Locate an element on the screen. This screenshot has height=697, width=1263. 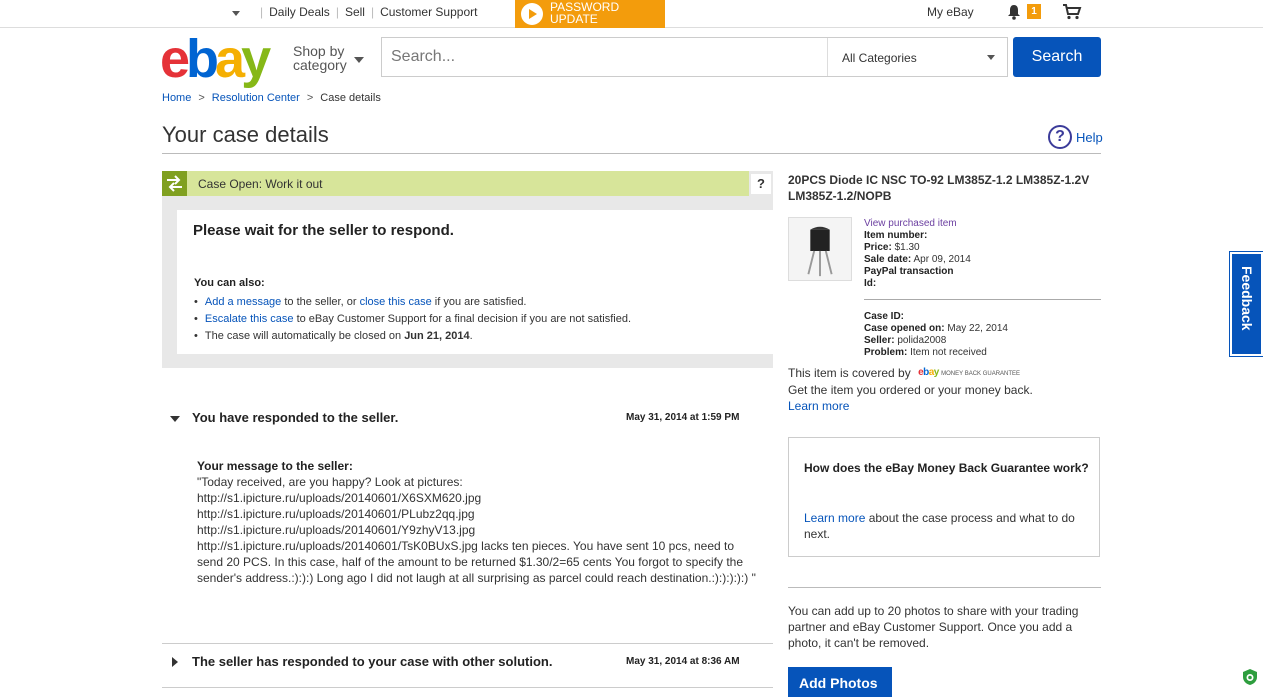
status-help-button: ? is located at coordinates (761, 184).